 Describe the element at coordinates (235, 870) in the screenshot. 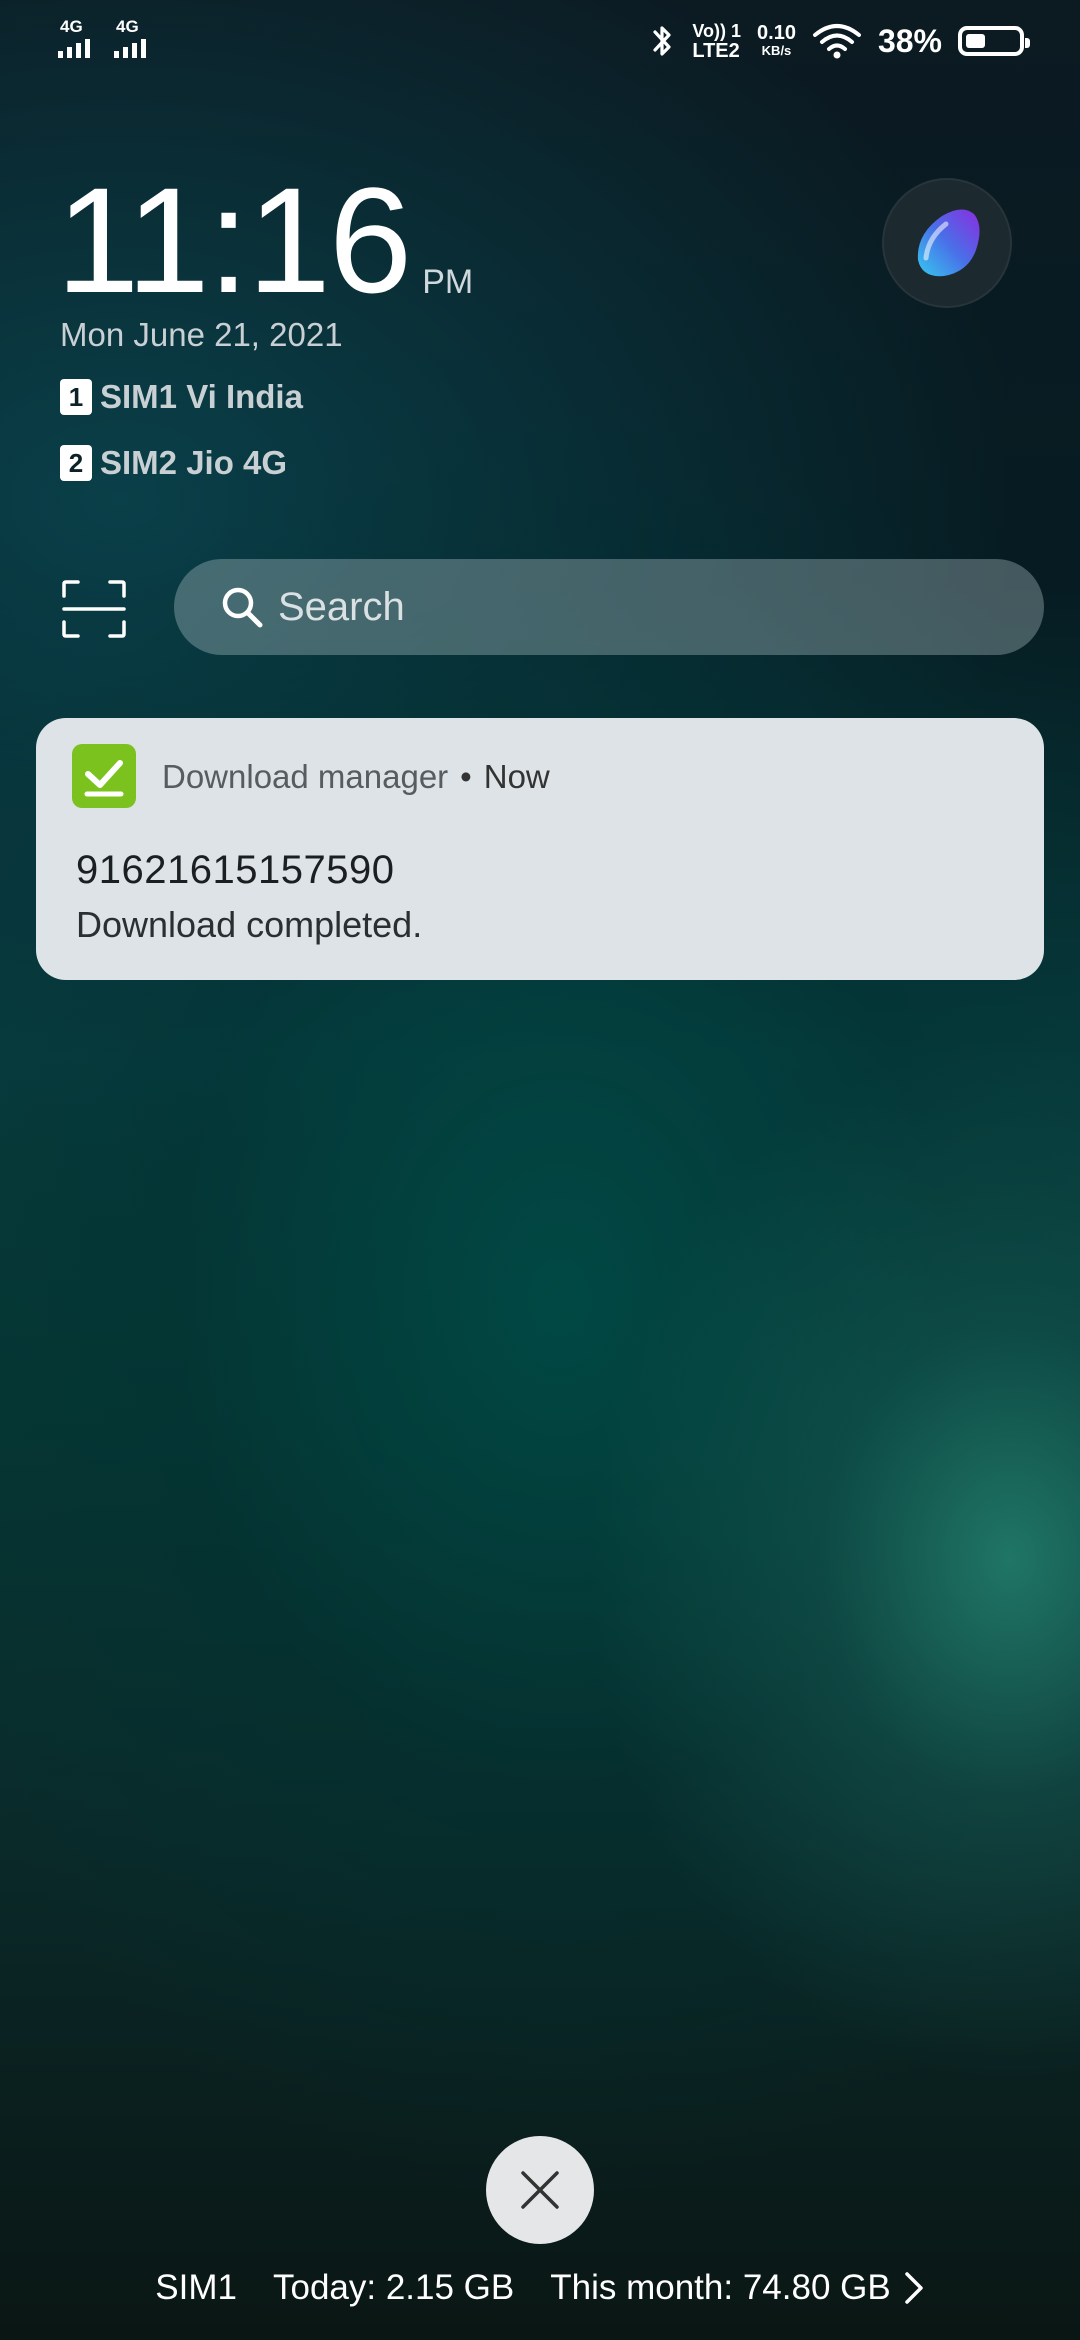

I see `notification-title: 91621615157590` at that location.